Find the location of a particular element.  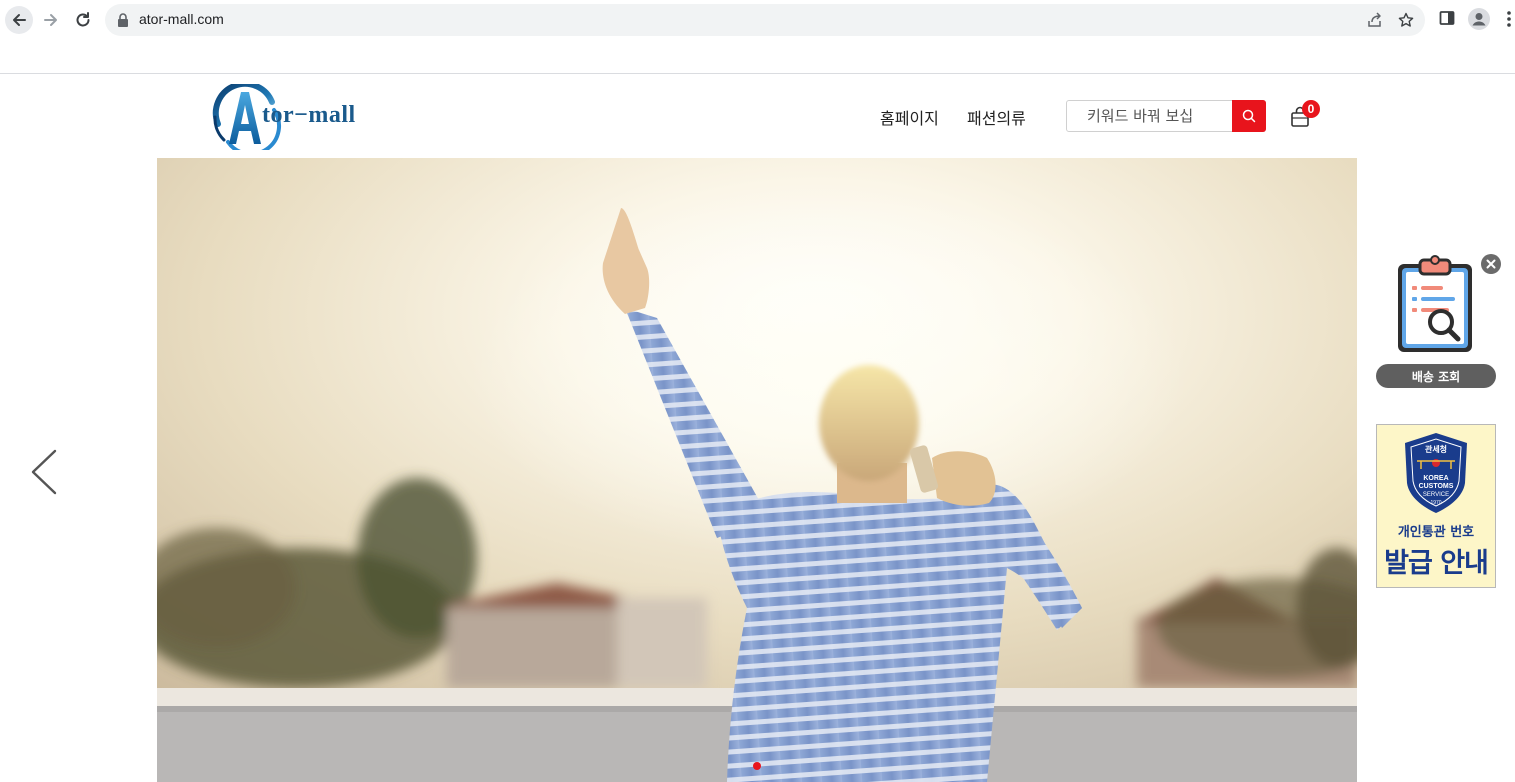

site-logo: tor−mall is located at coordinates (304, 117).